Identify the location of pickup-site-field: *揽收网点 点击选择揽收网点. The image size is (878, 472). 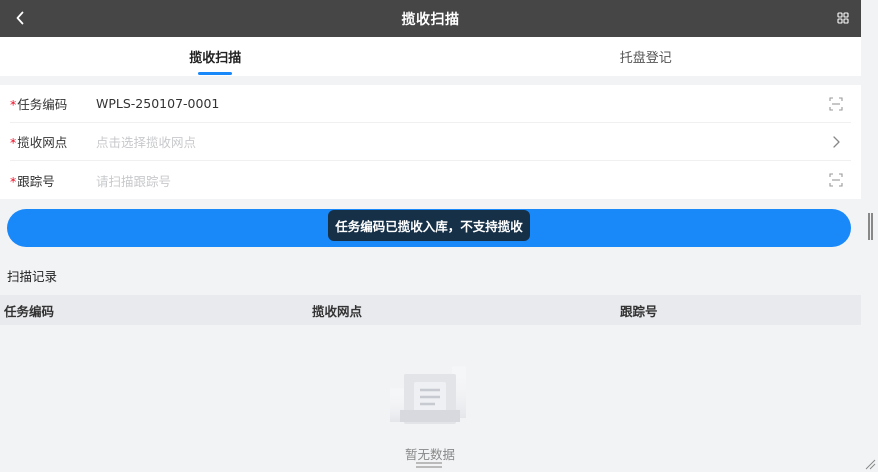
(430, 142).